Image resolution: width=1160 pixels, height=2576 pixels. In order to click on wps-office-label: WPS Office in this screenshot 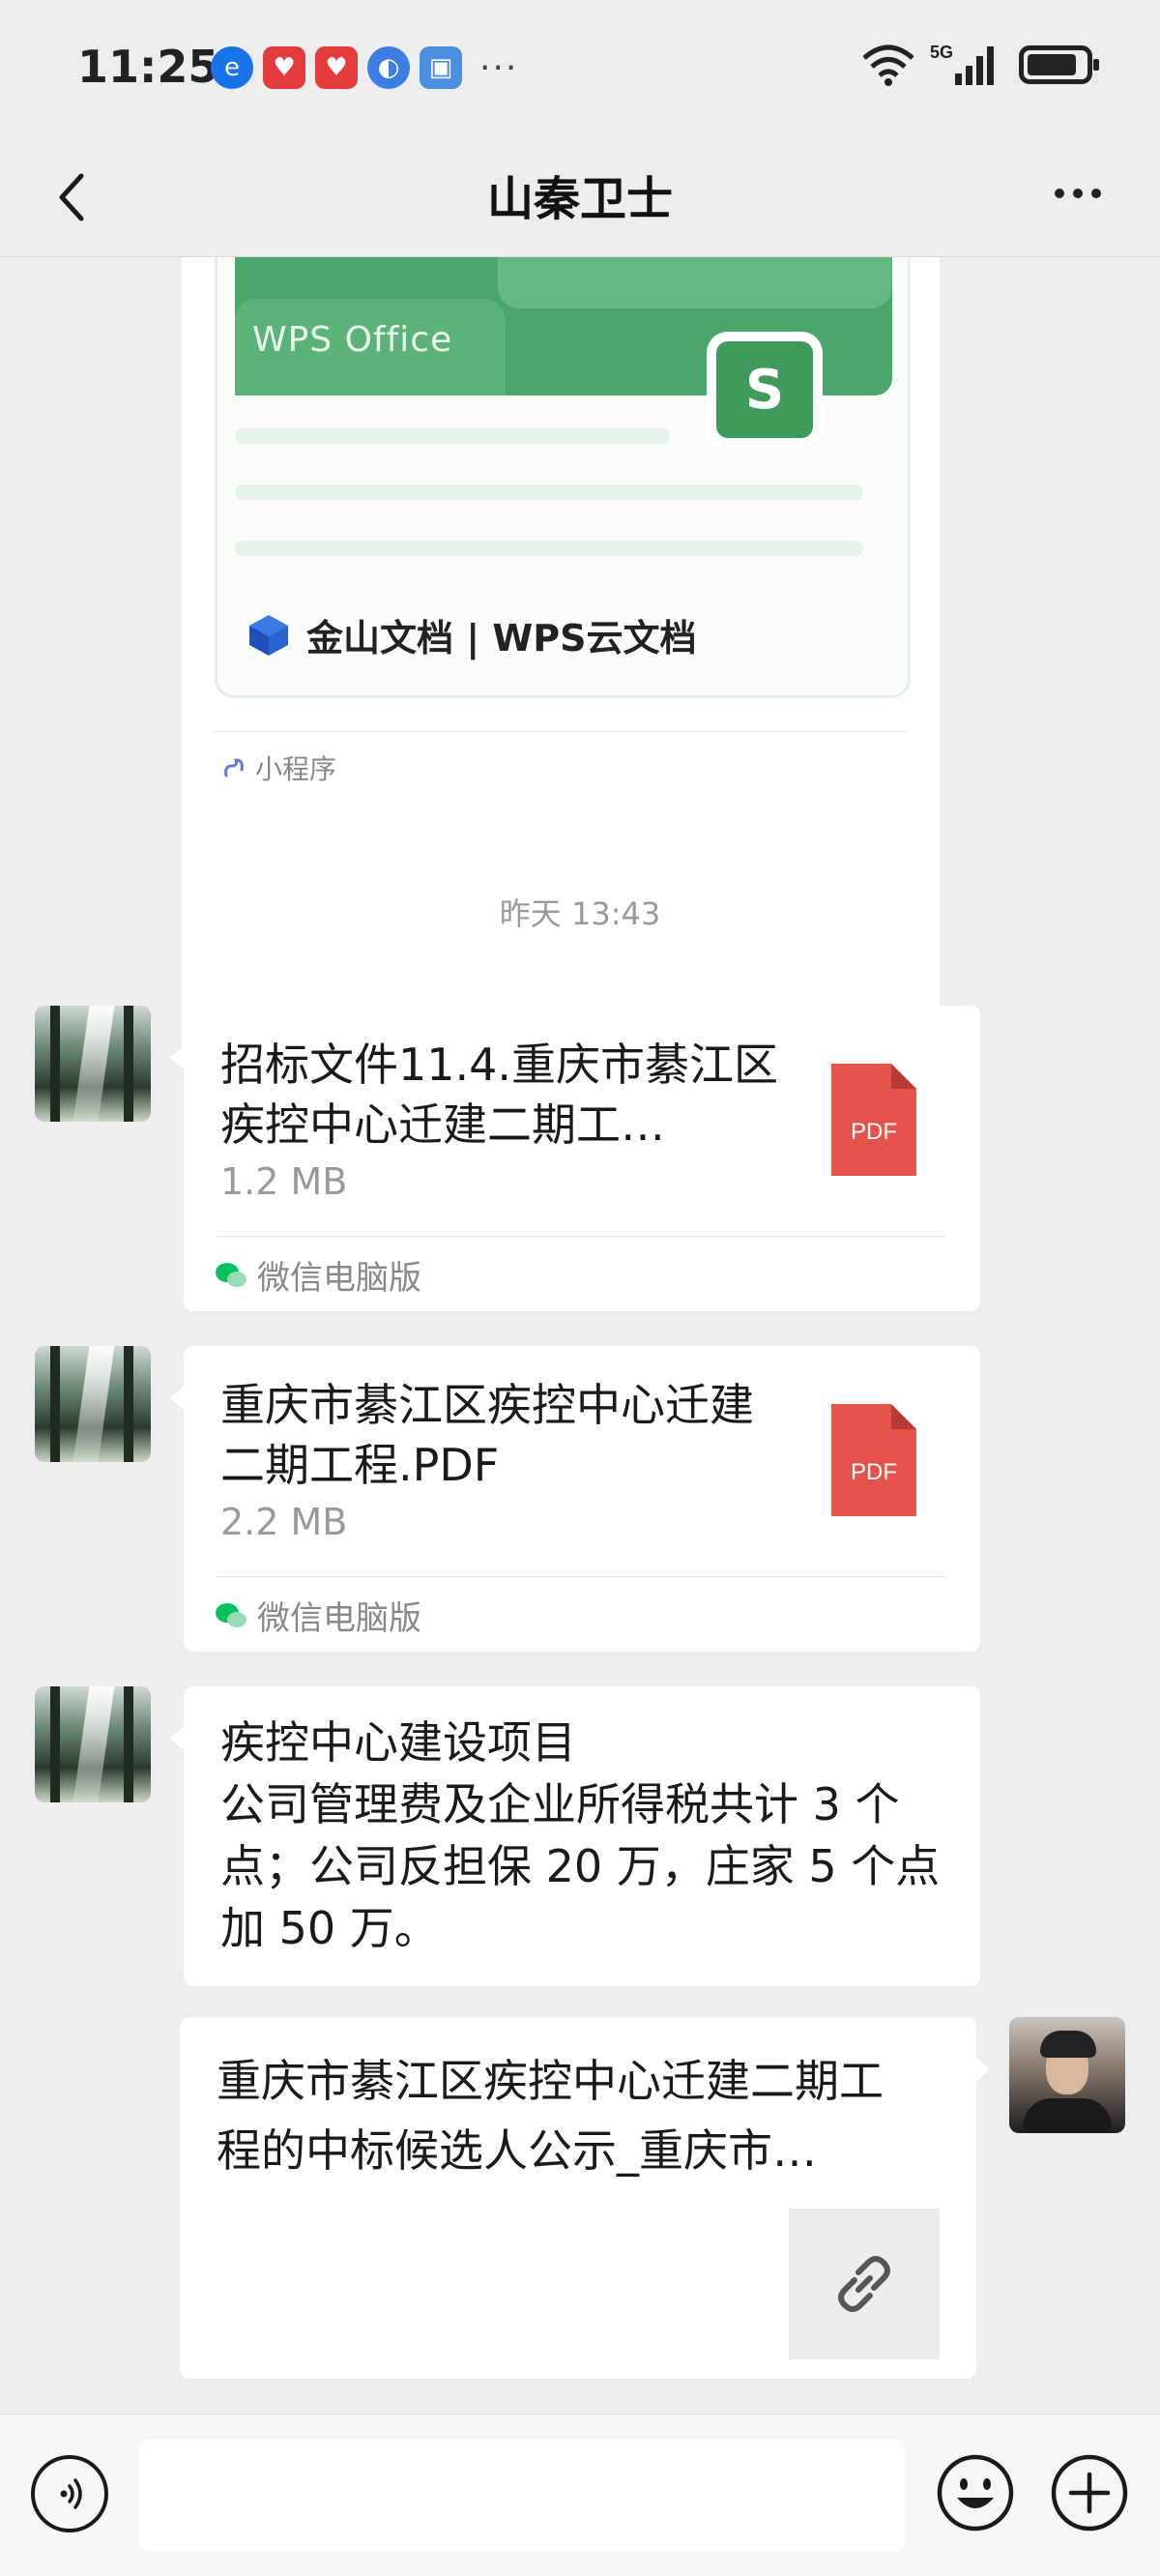, I will do `click(353, 340)`.